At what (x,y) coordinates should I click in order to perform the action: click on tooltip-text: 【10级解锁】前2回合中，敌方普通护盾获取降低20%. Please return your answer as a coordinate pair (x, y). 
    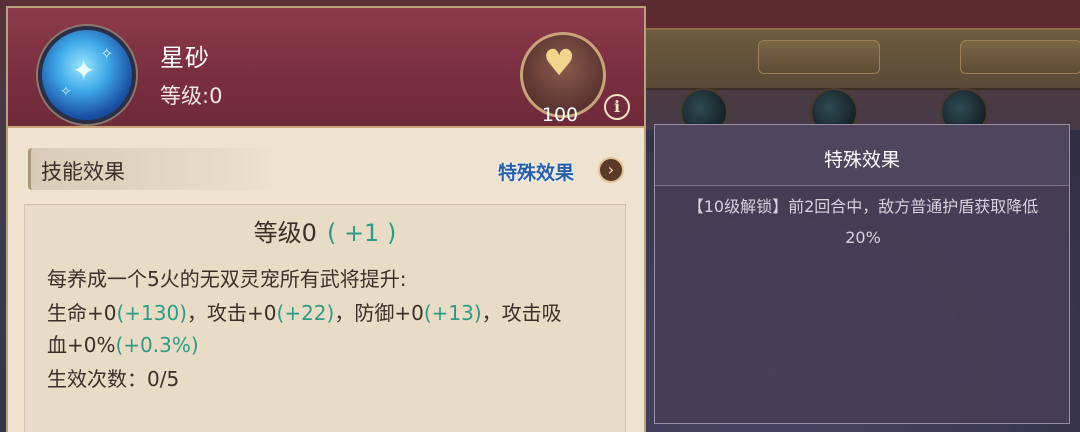
    Looking at the image, I should click on (863, 222).